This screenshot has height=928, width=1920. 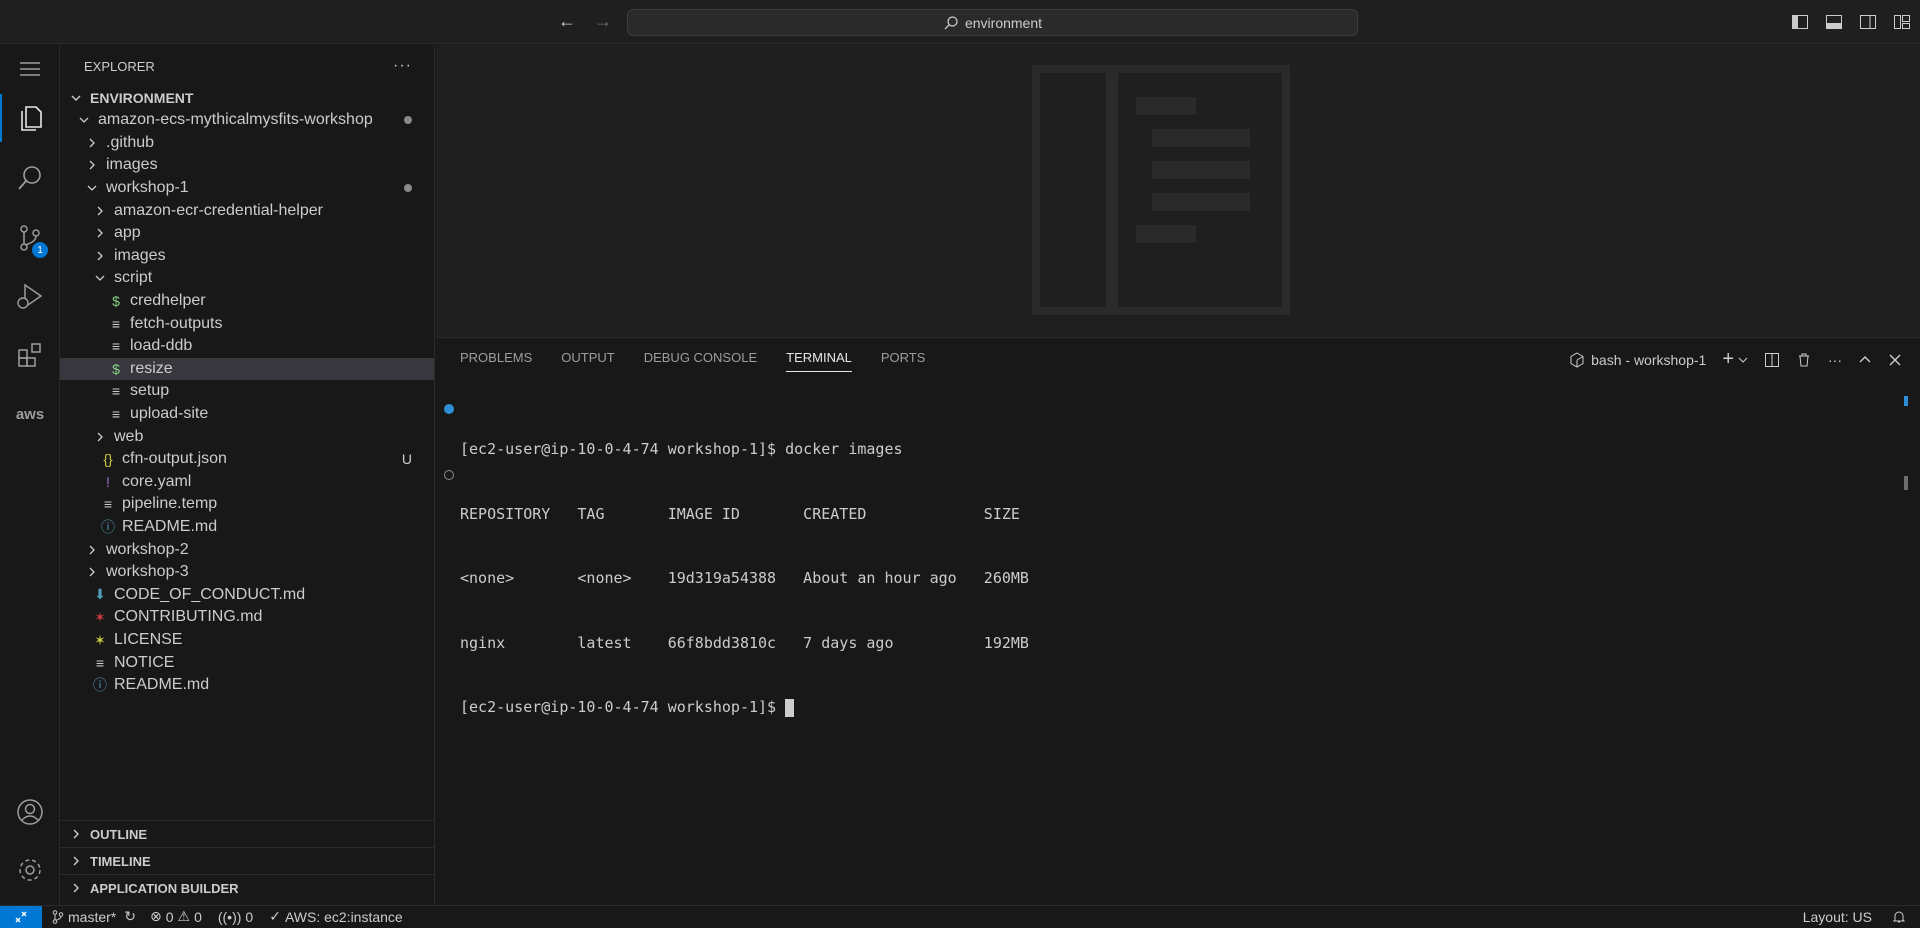 I want to click on trash-icon, so click(x=1804, y=360).